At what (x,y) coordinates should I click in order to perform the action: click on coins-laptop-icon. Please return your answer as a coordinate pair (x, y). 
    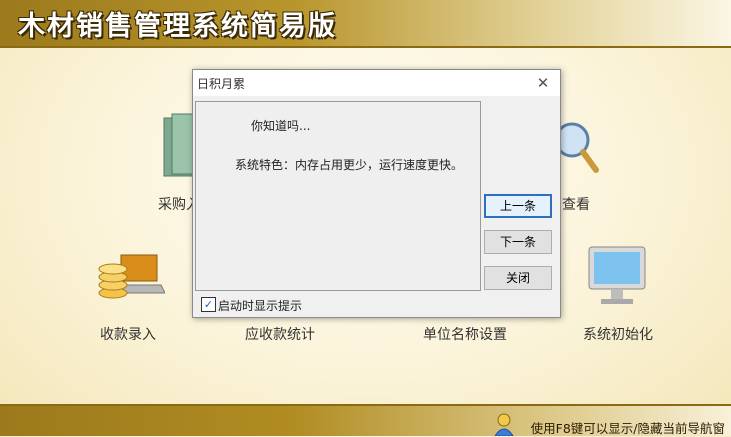
    Looking at the image, I should click on (131, 276).